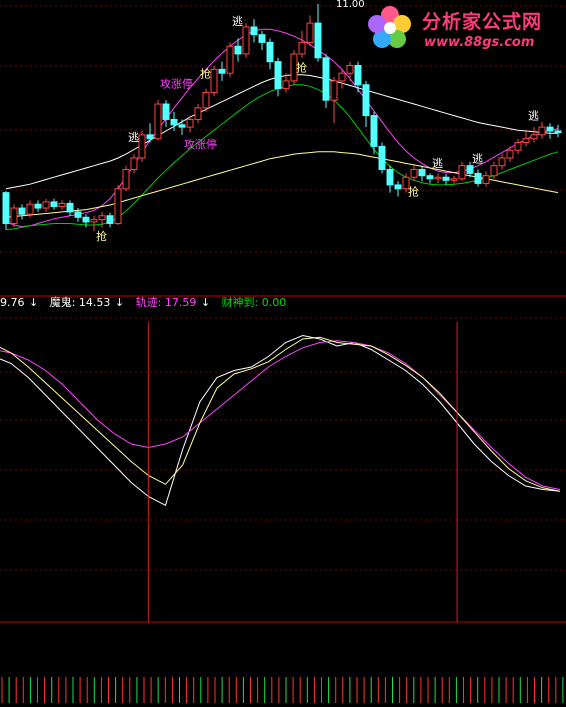  Describe the element at coordinates (413, 191) in the screenshot. I see `signal-label-8: 抢` at that location.